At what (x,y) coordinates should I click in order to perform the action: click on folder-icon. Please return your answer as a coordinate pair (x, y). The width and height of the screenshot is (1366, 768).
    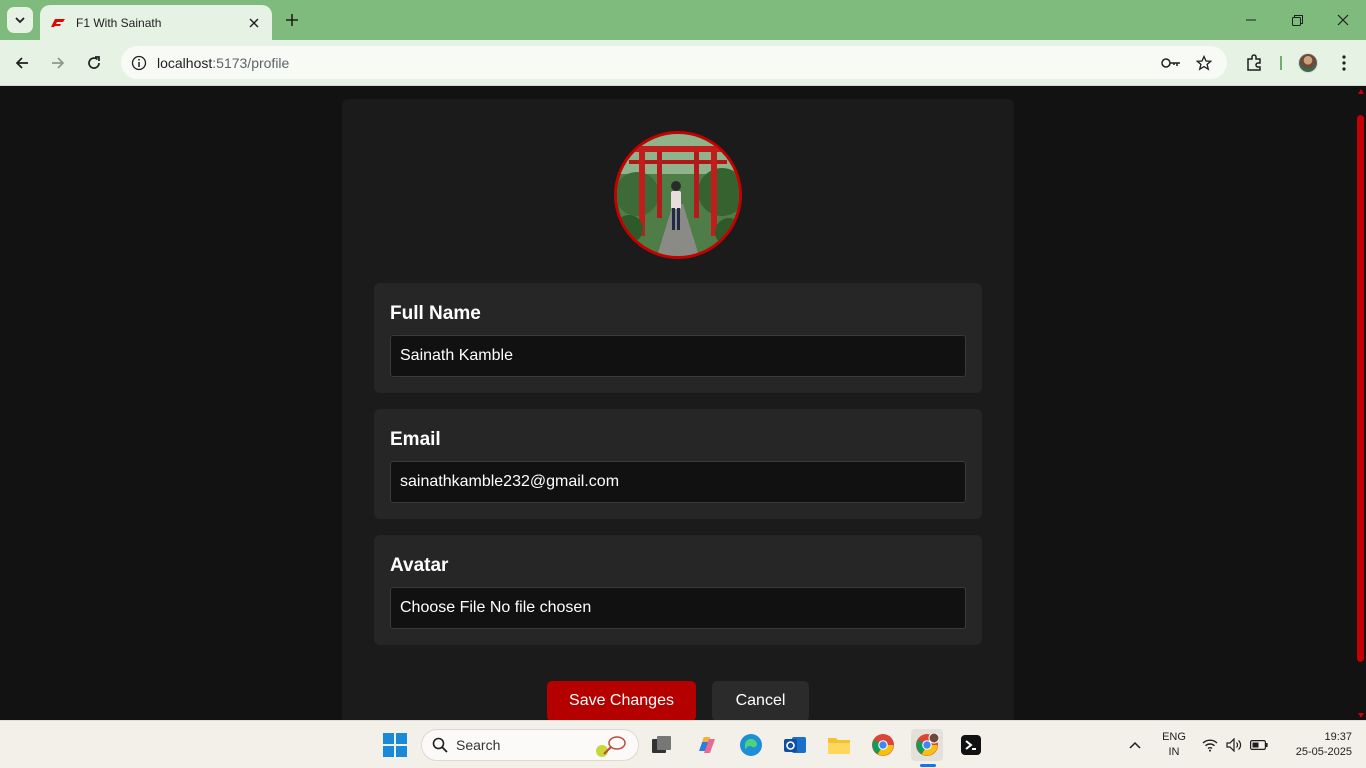
    Looking at the image, I should click on (839, 746).